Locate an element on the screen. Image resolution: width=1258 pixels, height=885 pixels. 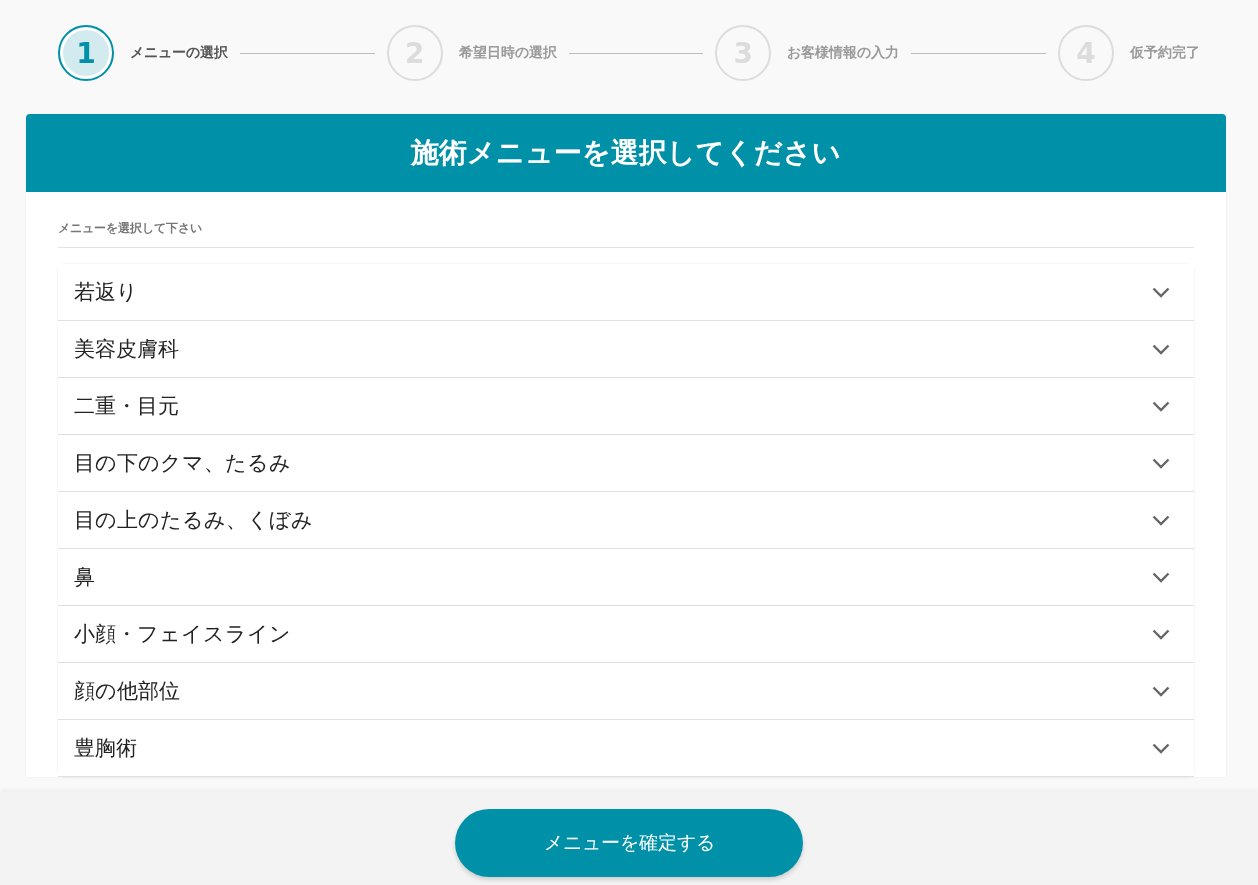
step-label: 仮予約完了 is located at coordinates (1165, 53).